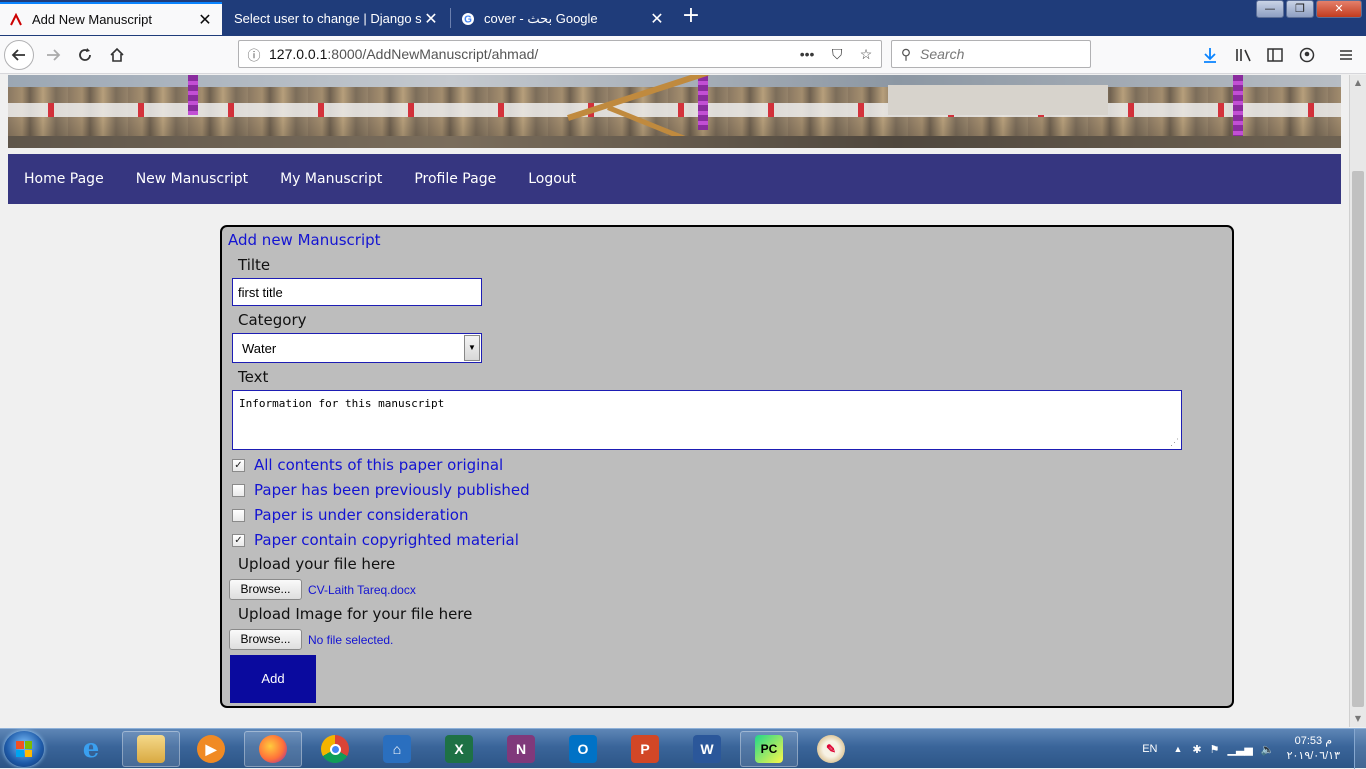 The width and height of the screenshot is (1366, 769). What do you see at coordinates (1275, 55) in the screenshot?
I see `sidebar-icon` at bounding box center [1275, 55].